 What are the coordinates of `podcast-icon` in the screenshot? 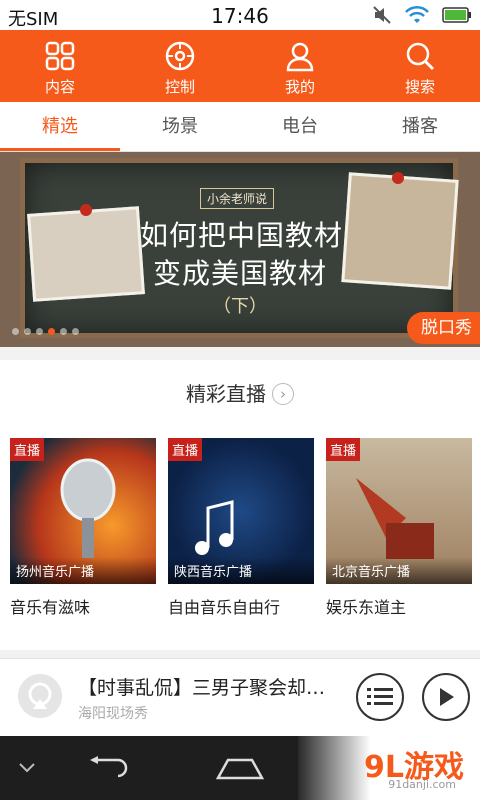 It's located at (40, 696).